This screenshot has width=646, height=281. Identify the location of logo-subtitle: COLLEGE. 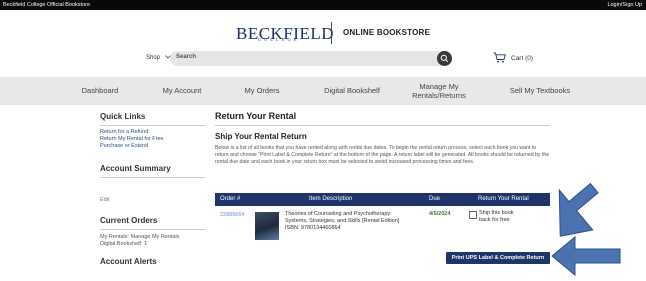
(279, 39).